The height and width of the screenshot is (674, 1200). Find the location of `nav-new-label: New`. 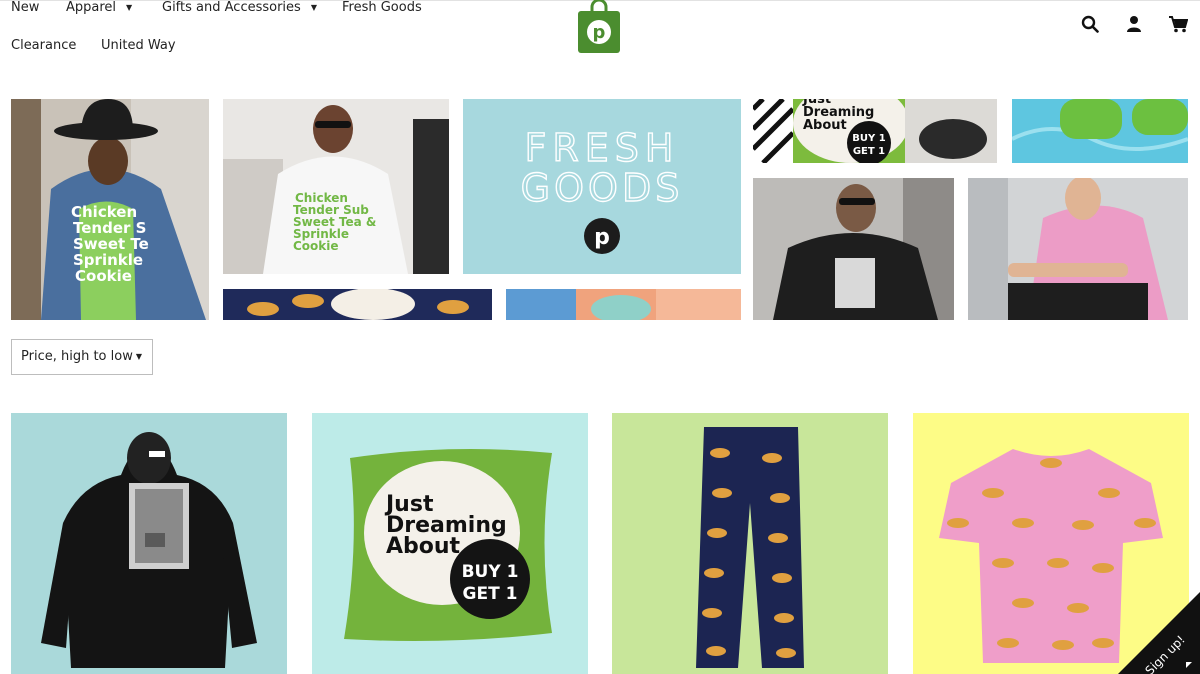

nav-new-label: New is located at coordinates (25, 7).